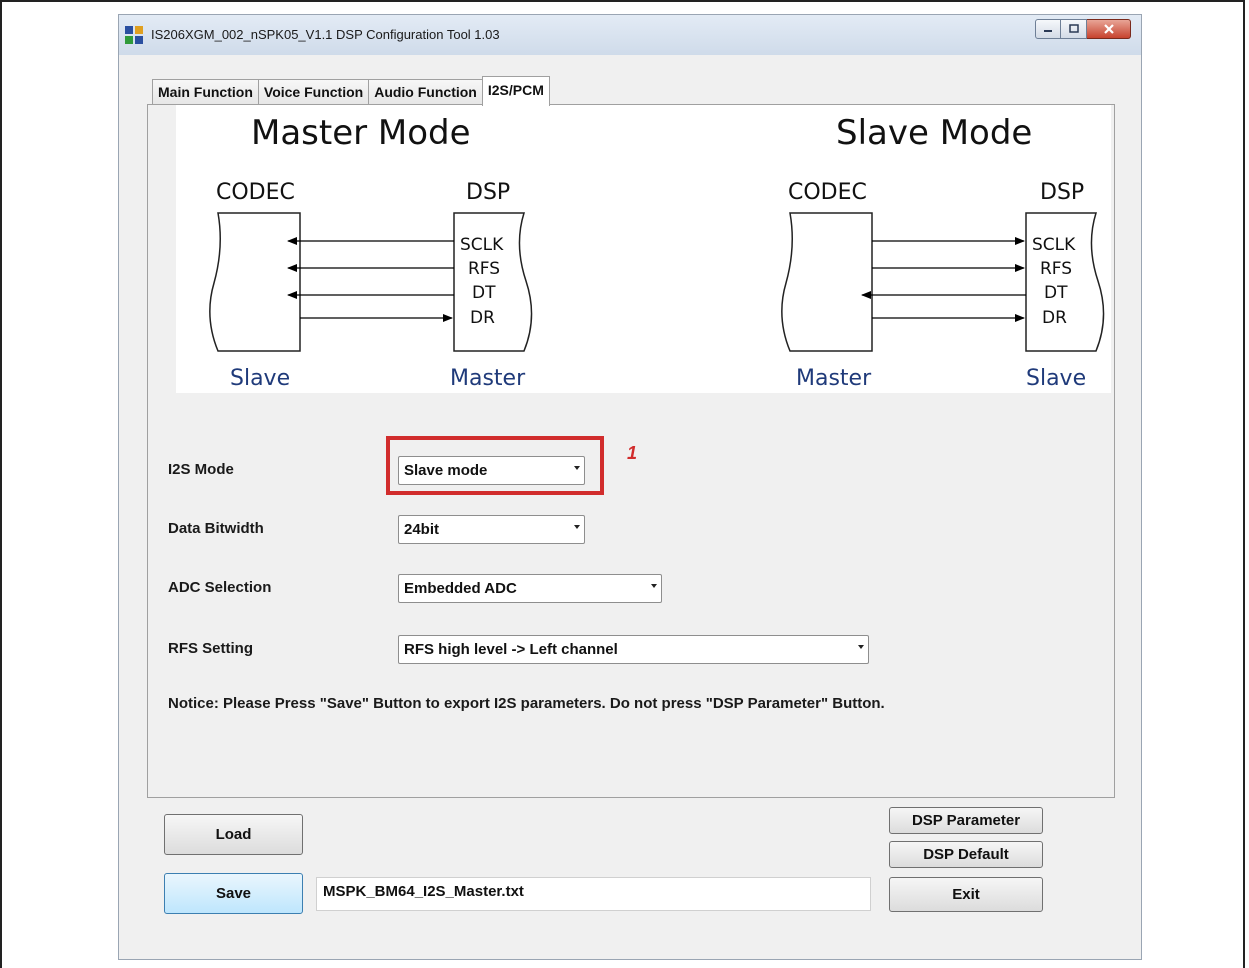 Image resolution: width=1249 pixels, height=968 pixels. What do you see at coordinates (201, 469) in the screenshot?
I see `i2s-mode-label: I2S Mode` at bounding box center [201, 469].